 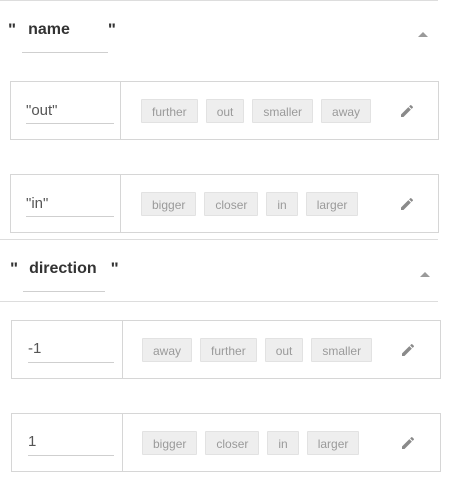 I want to click on value-cell: "in", so click(x=66, y=203).